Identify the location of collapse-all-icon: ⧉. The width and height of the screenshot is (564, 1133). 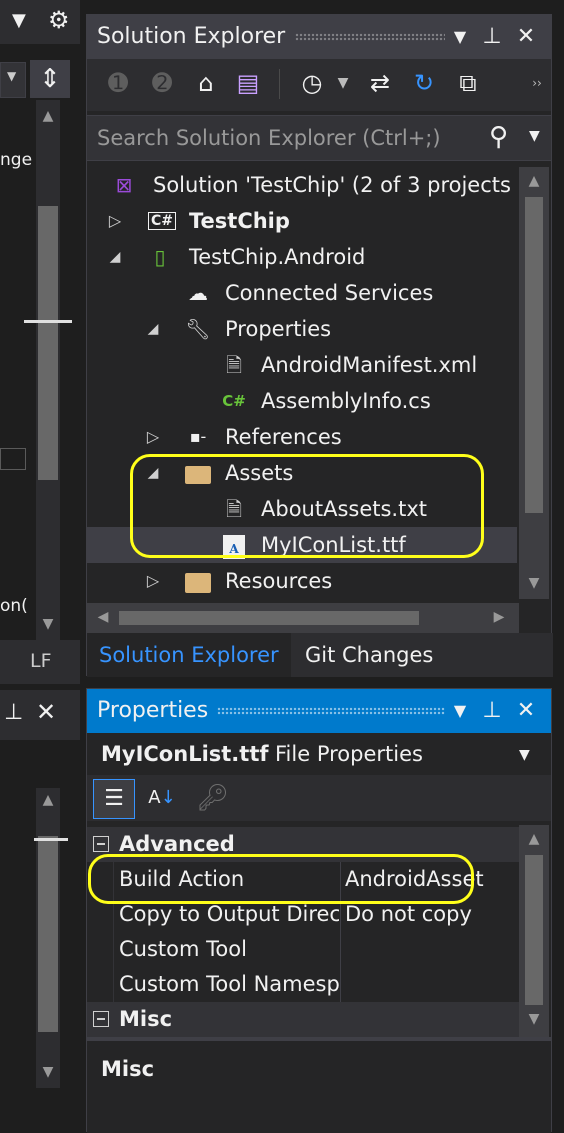
(468, 83).